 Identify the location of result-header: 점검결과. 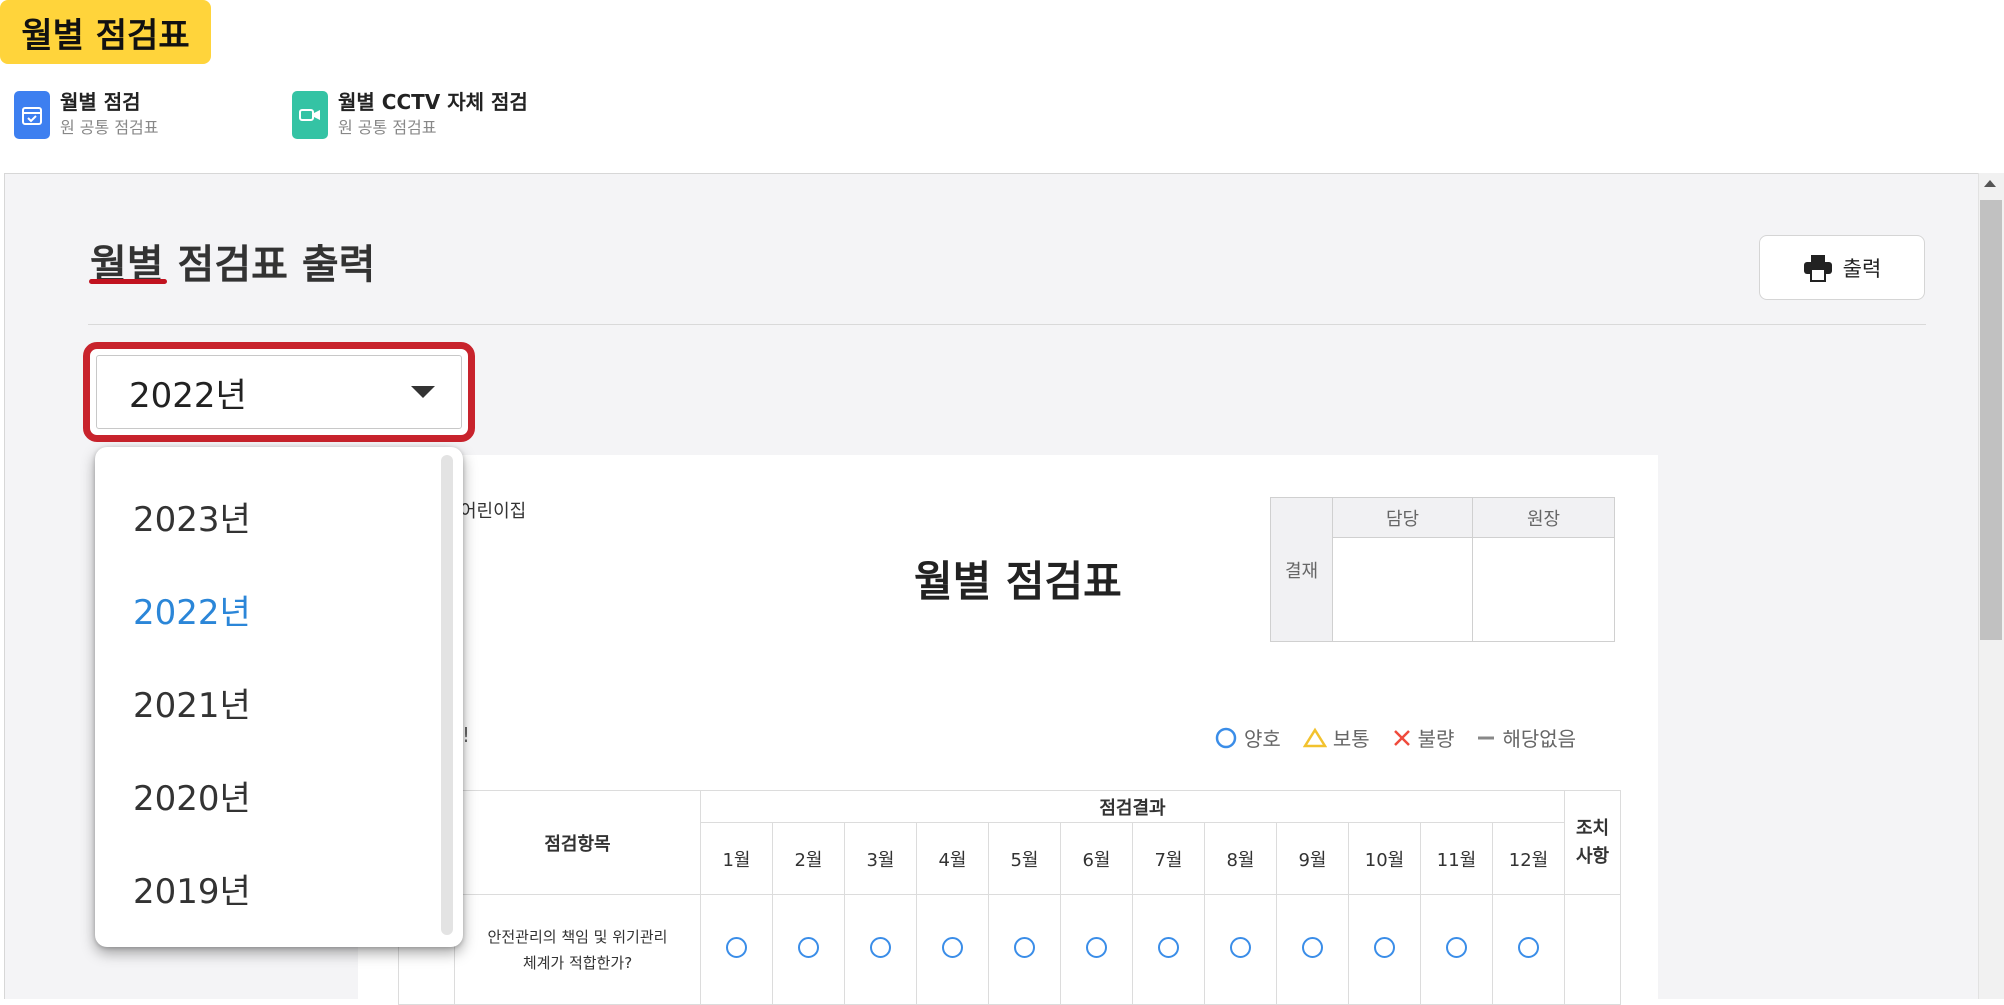
(1132, 806).